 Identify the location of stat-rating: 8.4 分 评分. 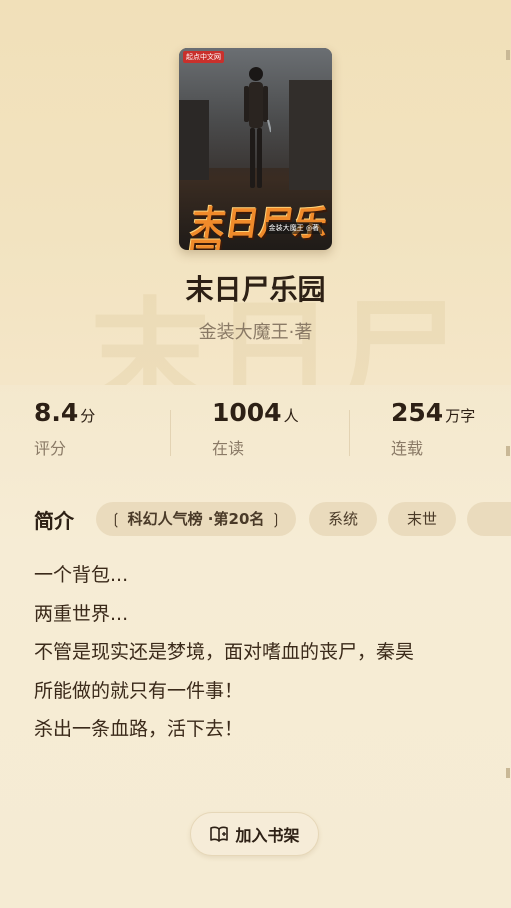
(64, 428).